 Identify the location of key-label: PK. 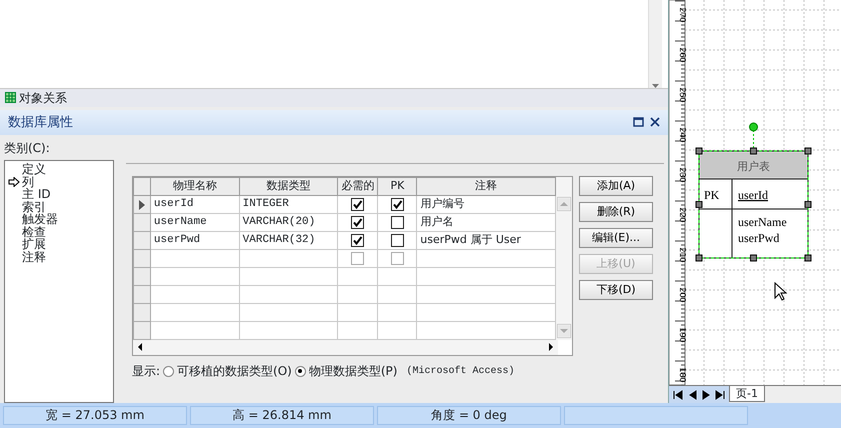
(712, 195).